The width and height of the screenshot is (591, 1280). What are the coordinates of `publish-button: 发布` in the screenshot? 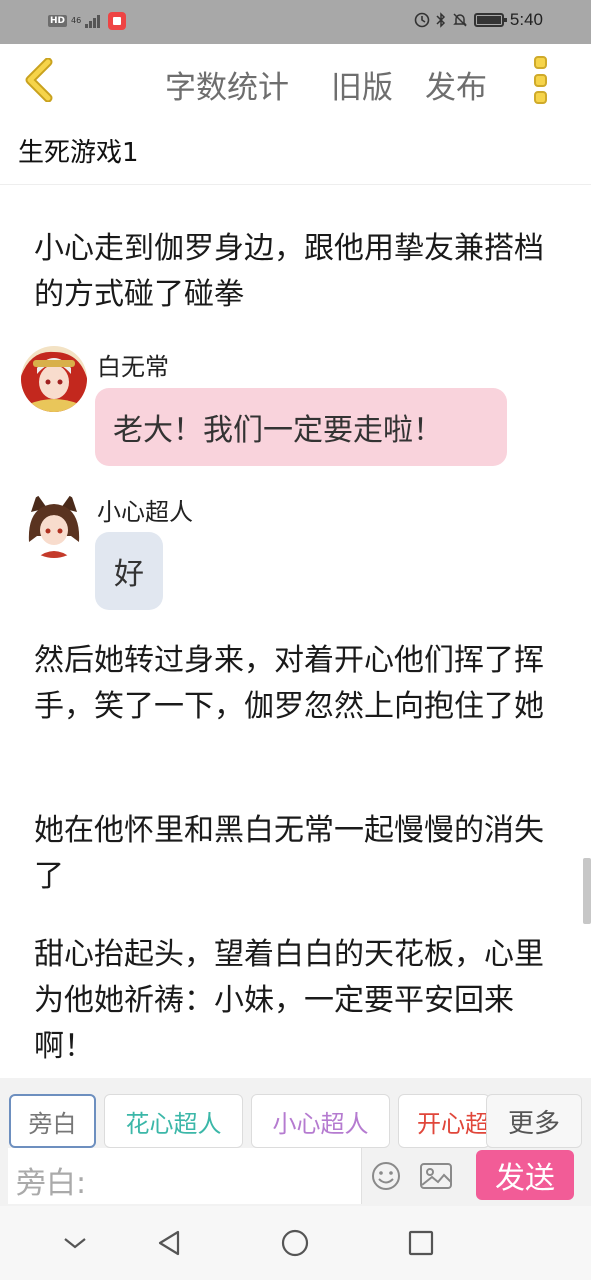 It's located at (456, 84).